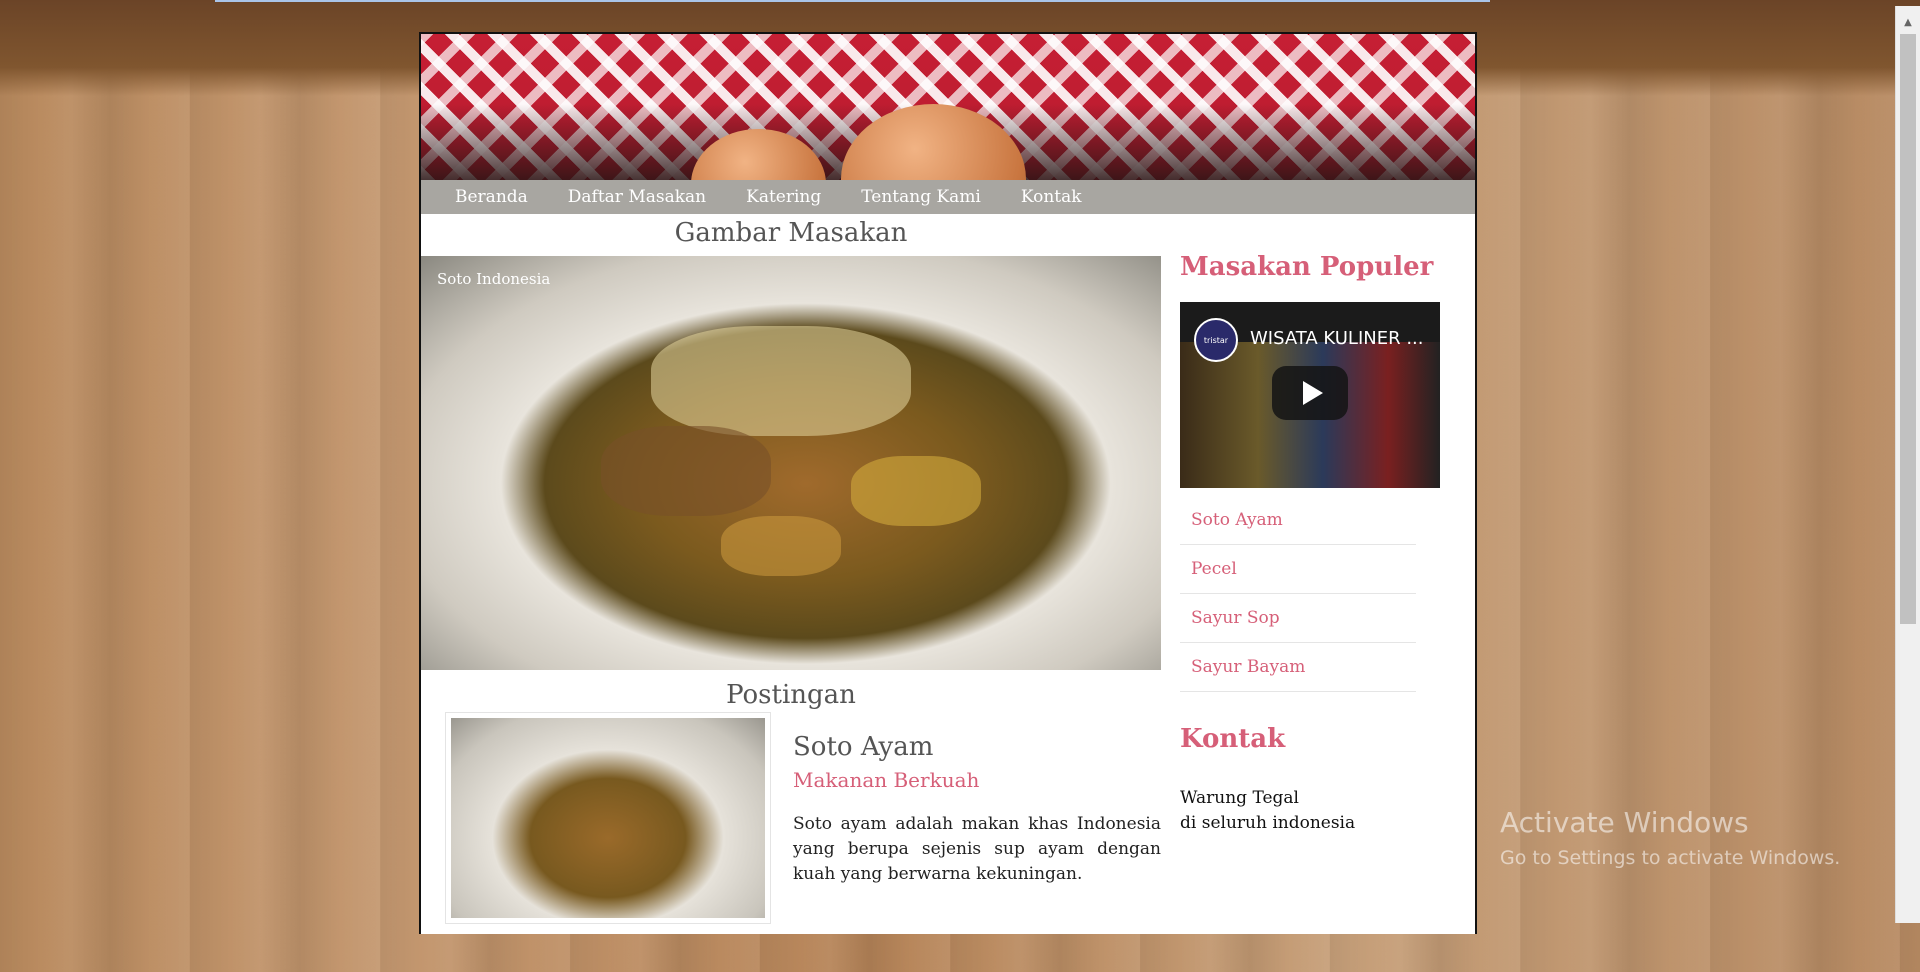 The image size is (1920, 972). I want to click on contact-info: Warung Tegal di seluruh indonesia, so click(1267, 811).